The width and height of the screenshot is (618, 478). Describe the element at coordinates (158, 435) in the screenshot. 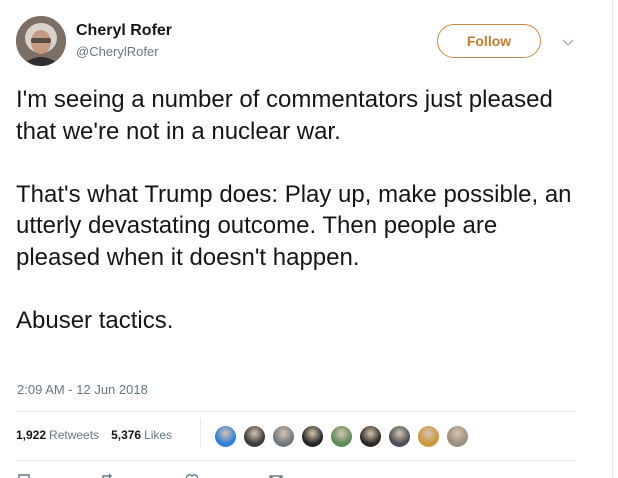

I see `likes-label: Likes` at that location.